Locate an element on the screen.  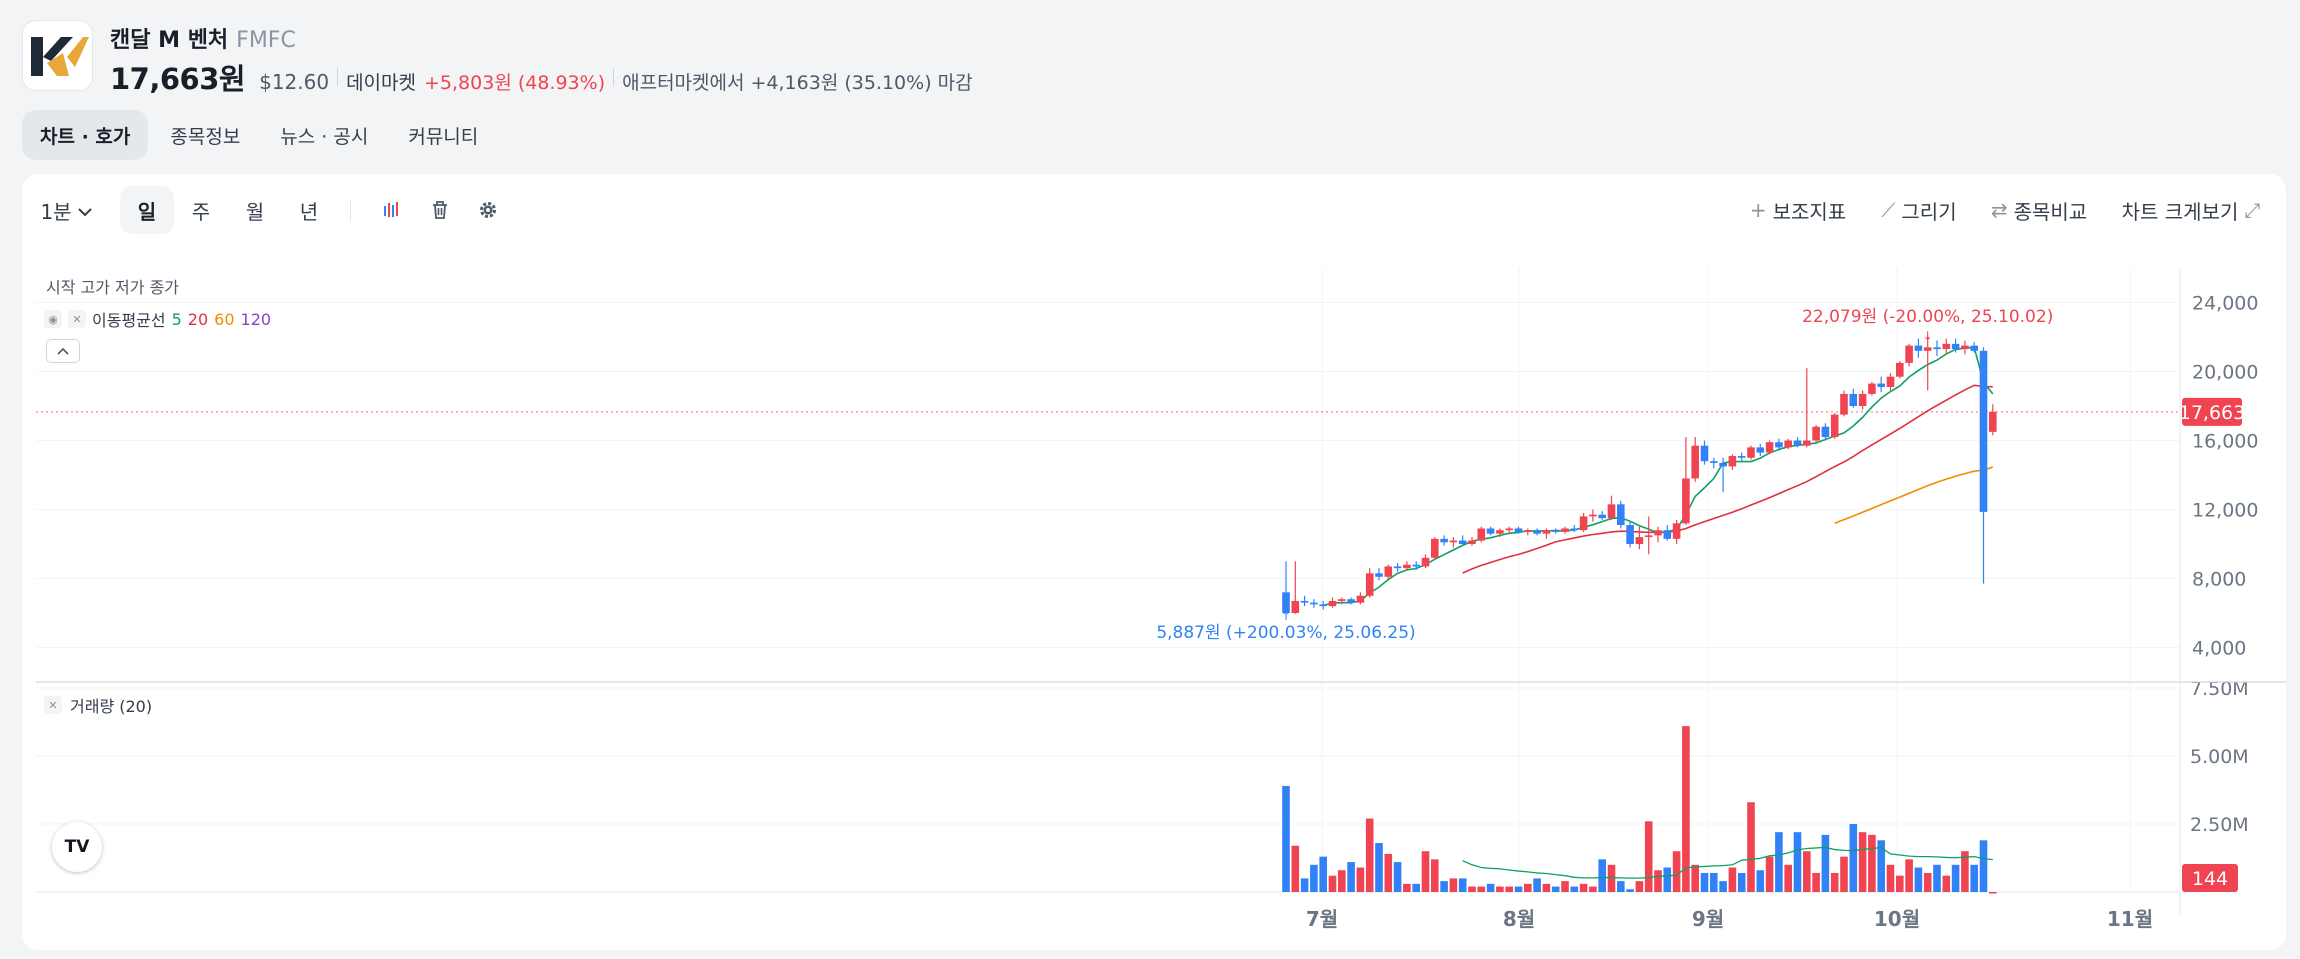
month-axis-label: 7월 is located at coordinates (1322, 919).